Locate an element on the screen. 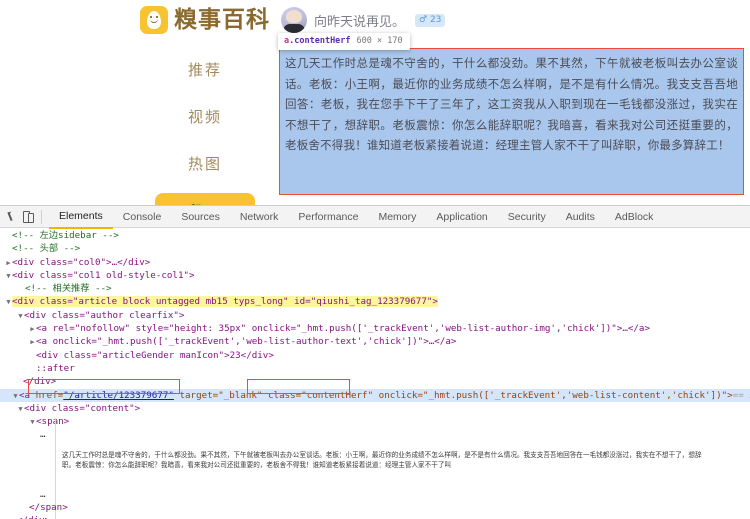 The height and width of the screenshot is (519, 750). main-nav: 推荐 视频 热图 段子 is located at coordinates (205, 125).